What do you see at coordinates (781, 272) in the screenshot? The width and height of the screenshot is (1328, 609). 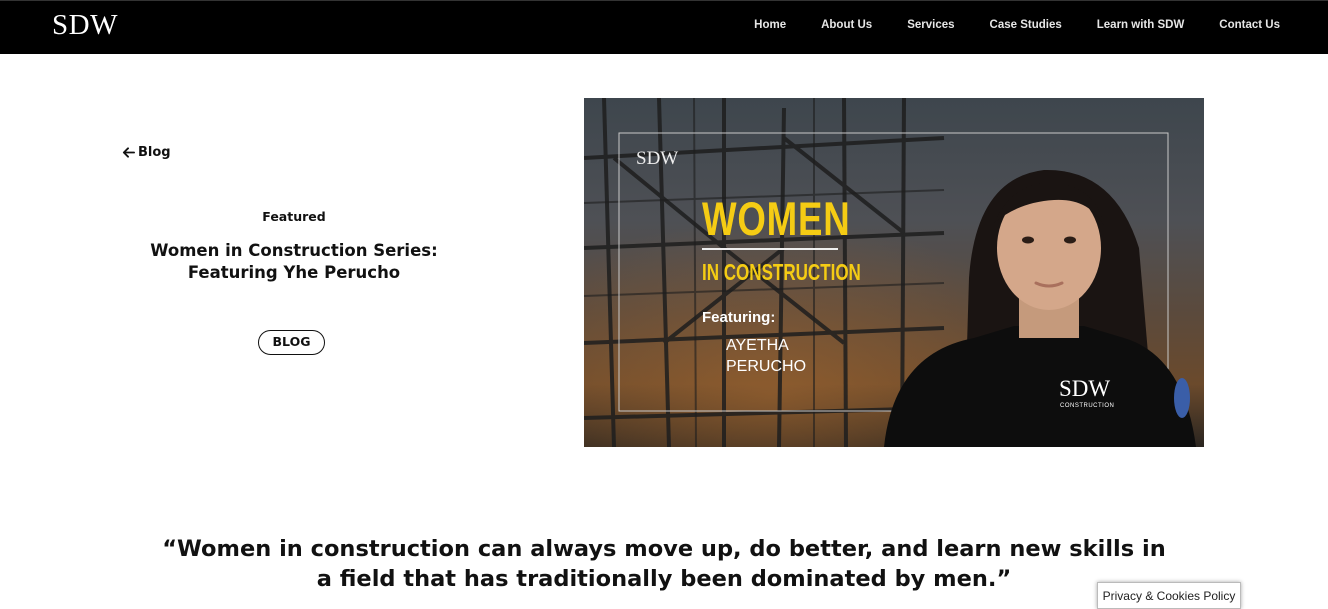 I see `hero-subheadline: IN CONSTRUCTION` at bounding box center [781, 272].